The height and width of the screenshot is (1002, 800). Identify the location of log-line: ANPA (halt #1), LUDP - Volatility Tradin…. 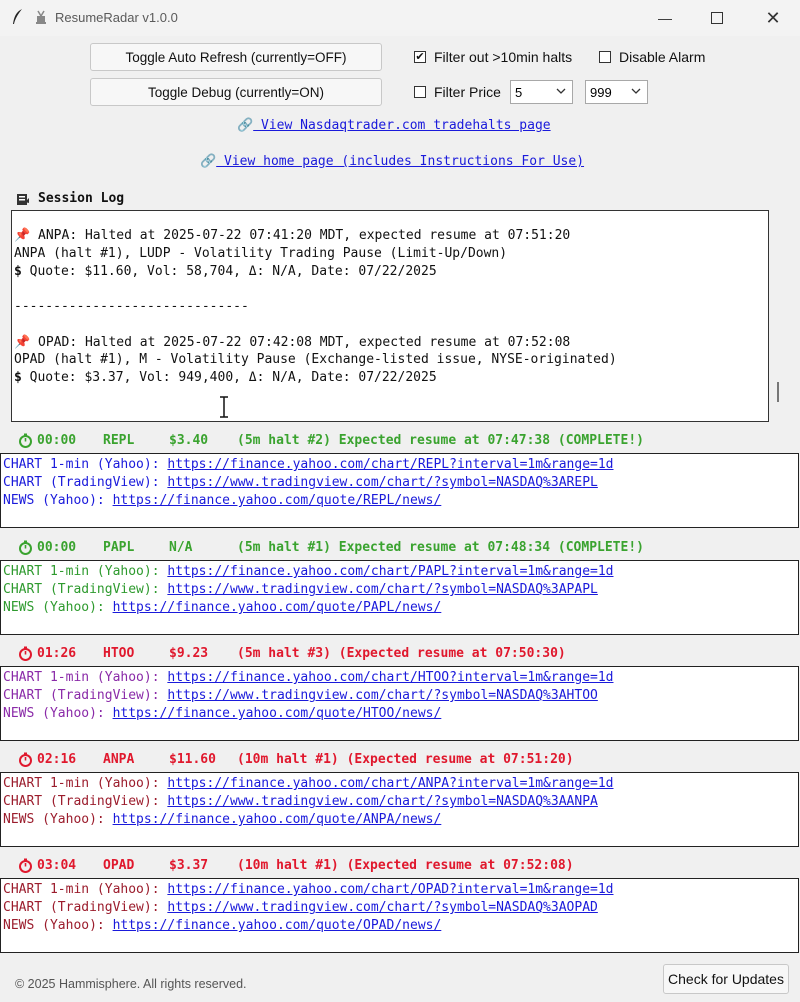
(261, 253).